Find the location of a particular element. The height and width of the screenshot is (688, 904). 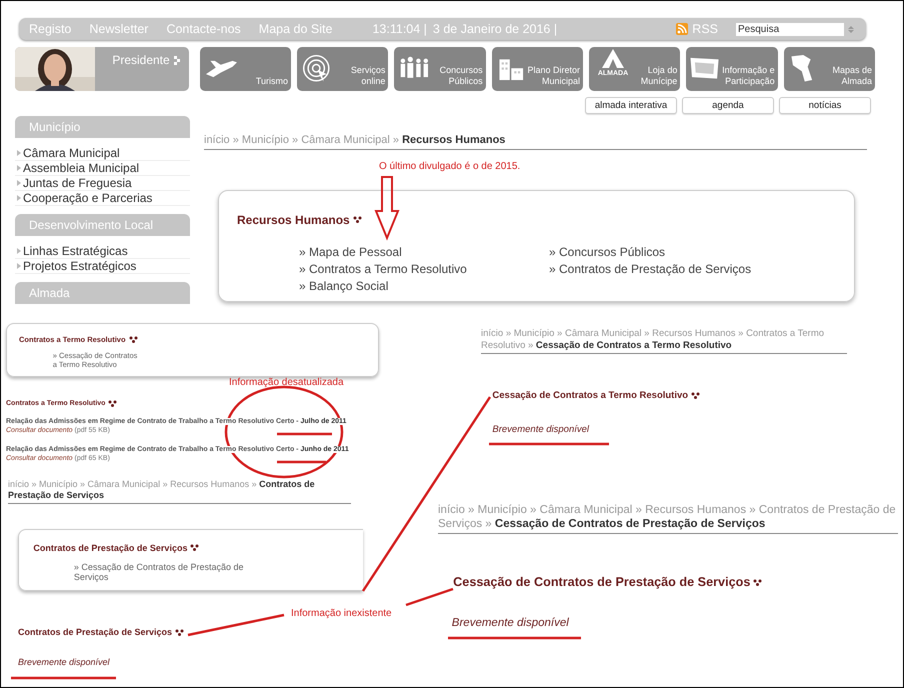

annotation-text: Informação inexistente is located at coordinates (341, 613).